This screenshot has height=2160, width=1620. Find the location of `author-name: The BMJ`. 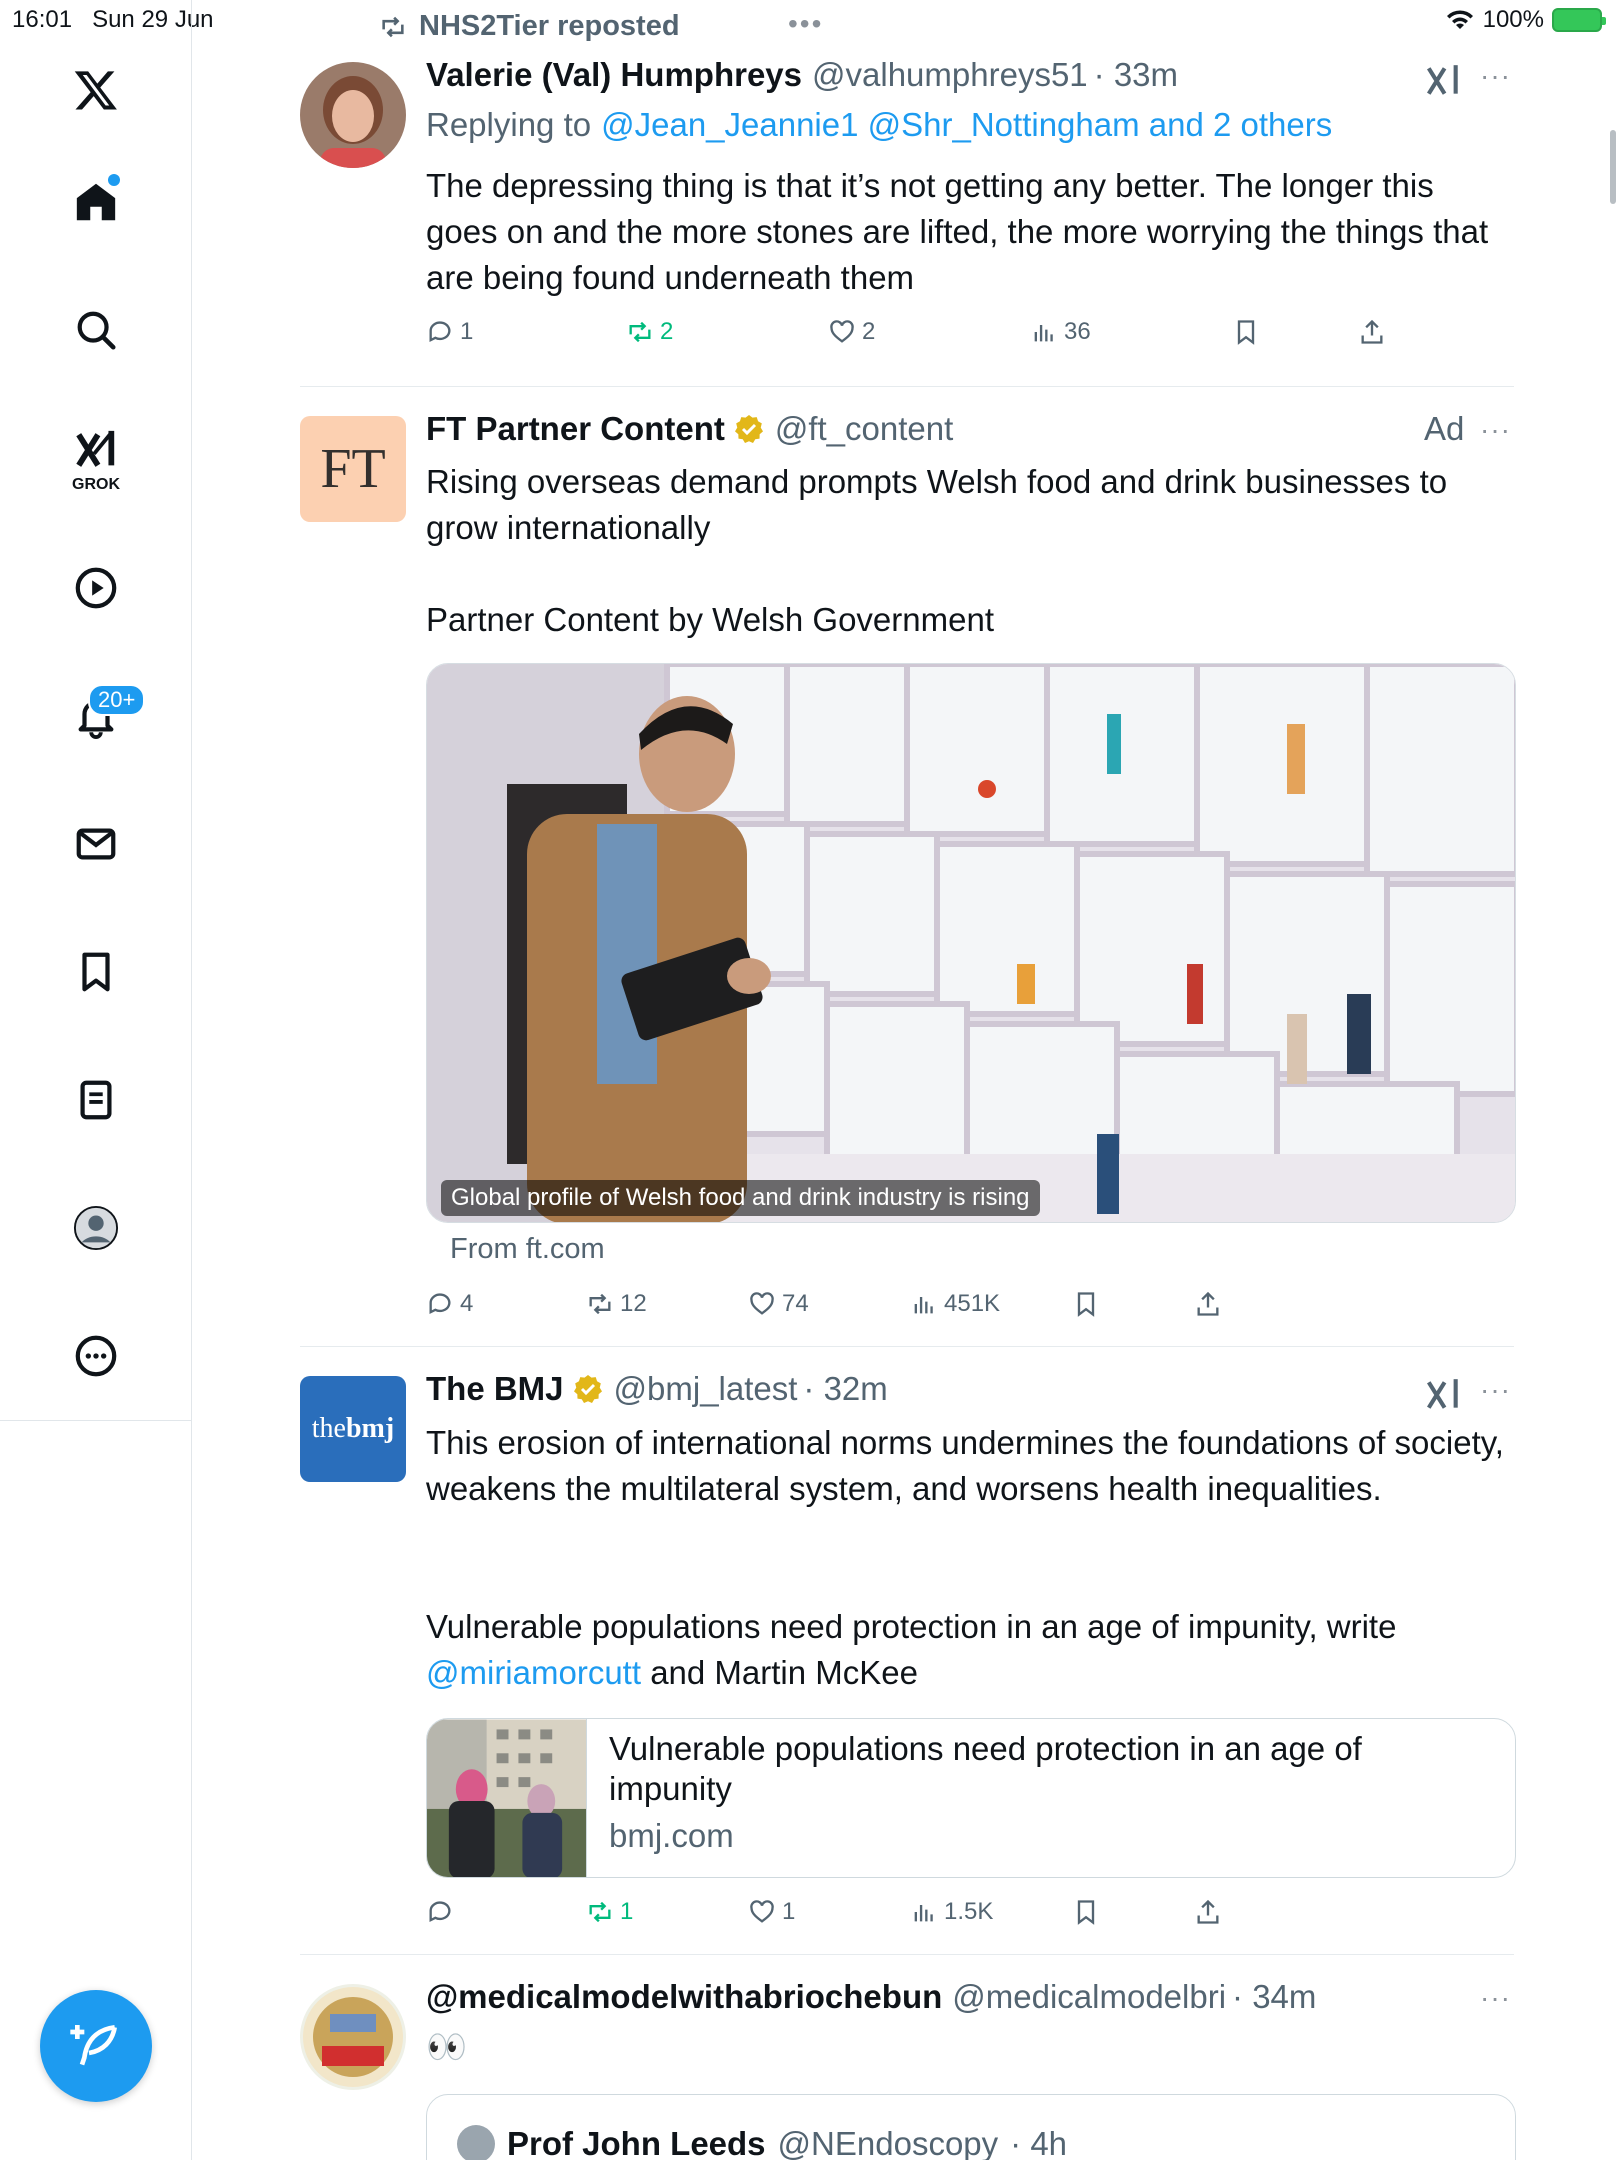

author-name: The BMJ is located at coordinates (495, 1389).